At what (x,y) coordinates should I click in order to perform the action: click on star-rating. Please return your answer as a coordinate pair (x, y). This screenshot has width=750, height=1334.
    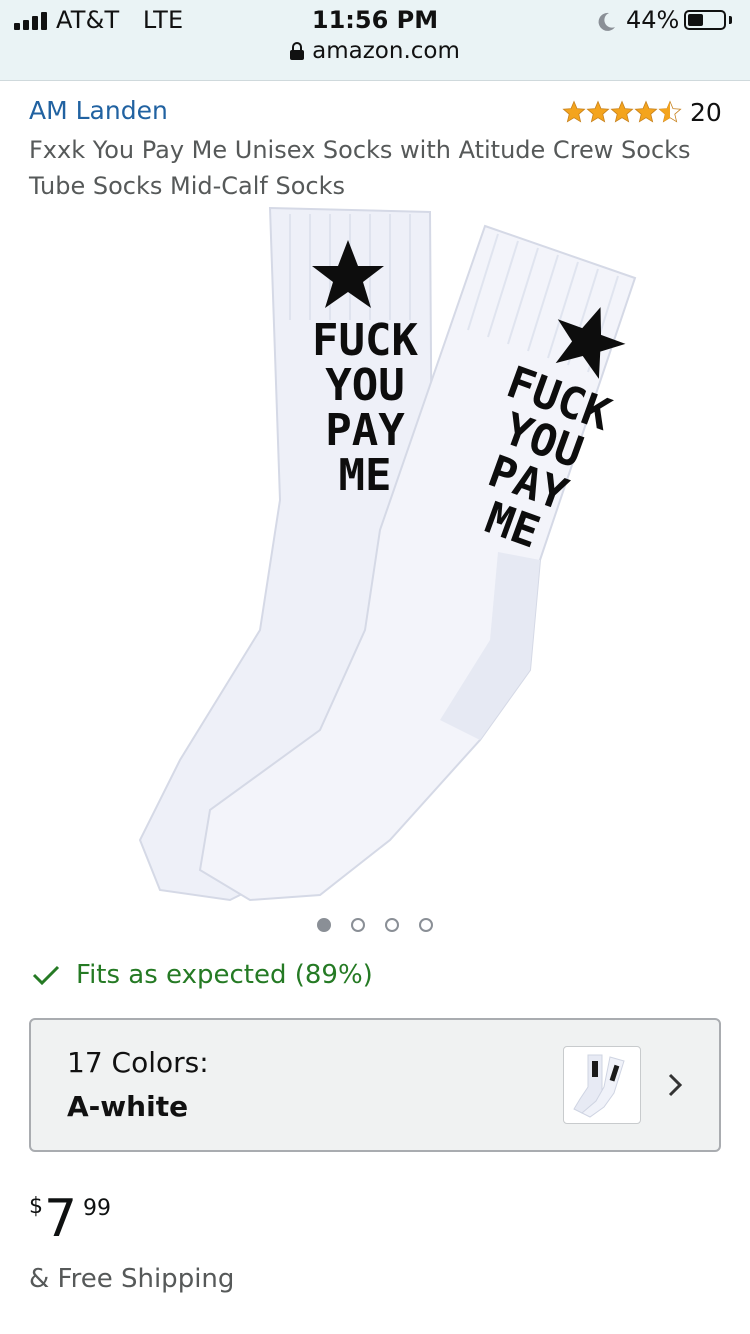
    Looking at the image, I should click on (622, 112).